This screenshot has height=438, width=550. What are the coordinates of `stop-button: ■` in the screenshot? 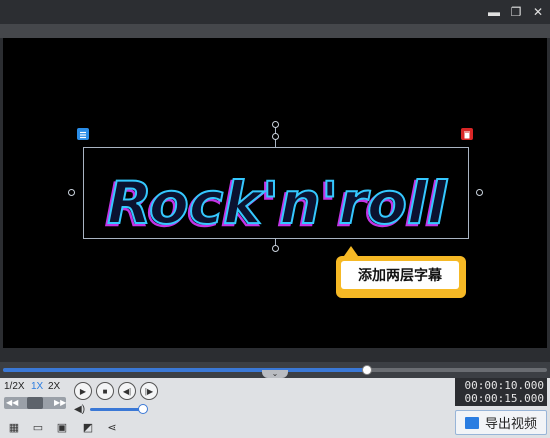 It's located at (105, 391).